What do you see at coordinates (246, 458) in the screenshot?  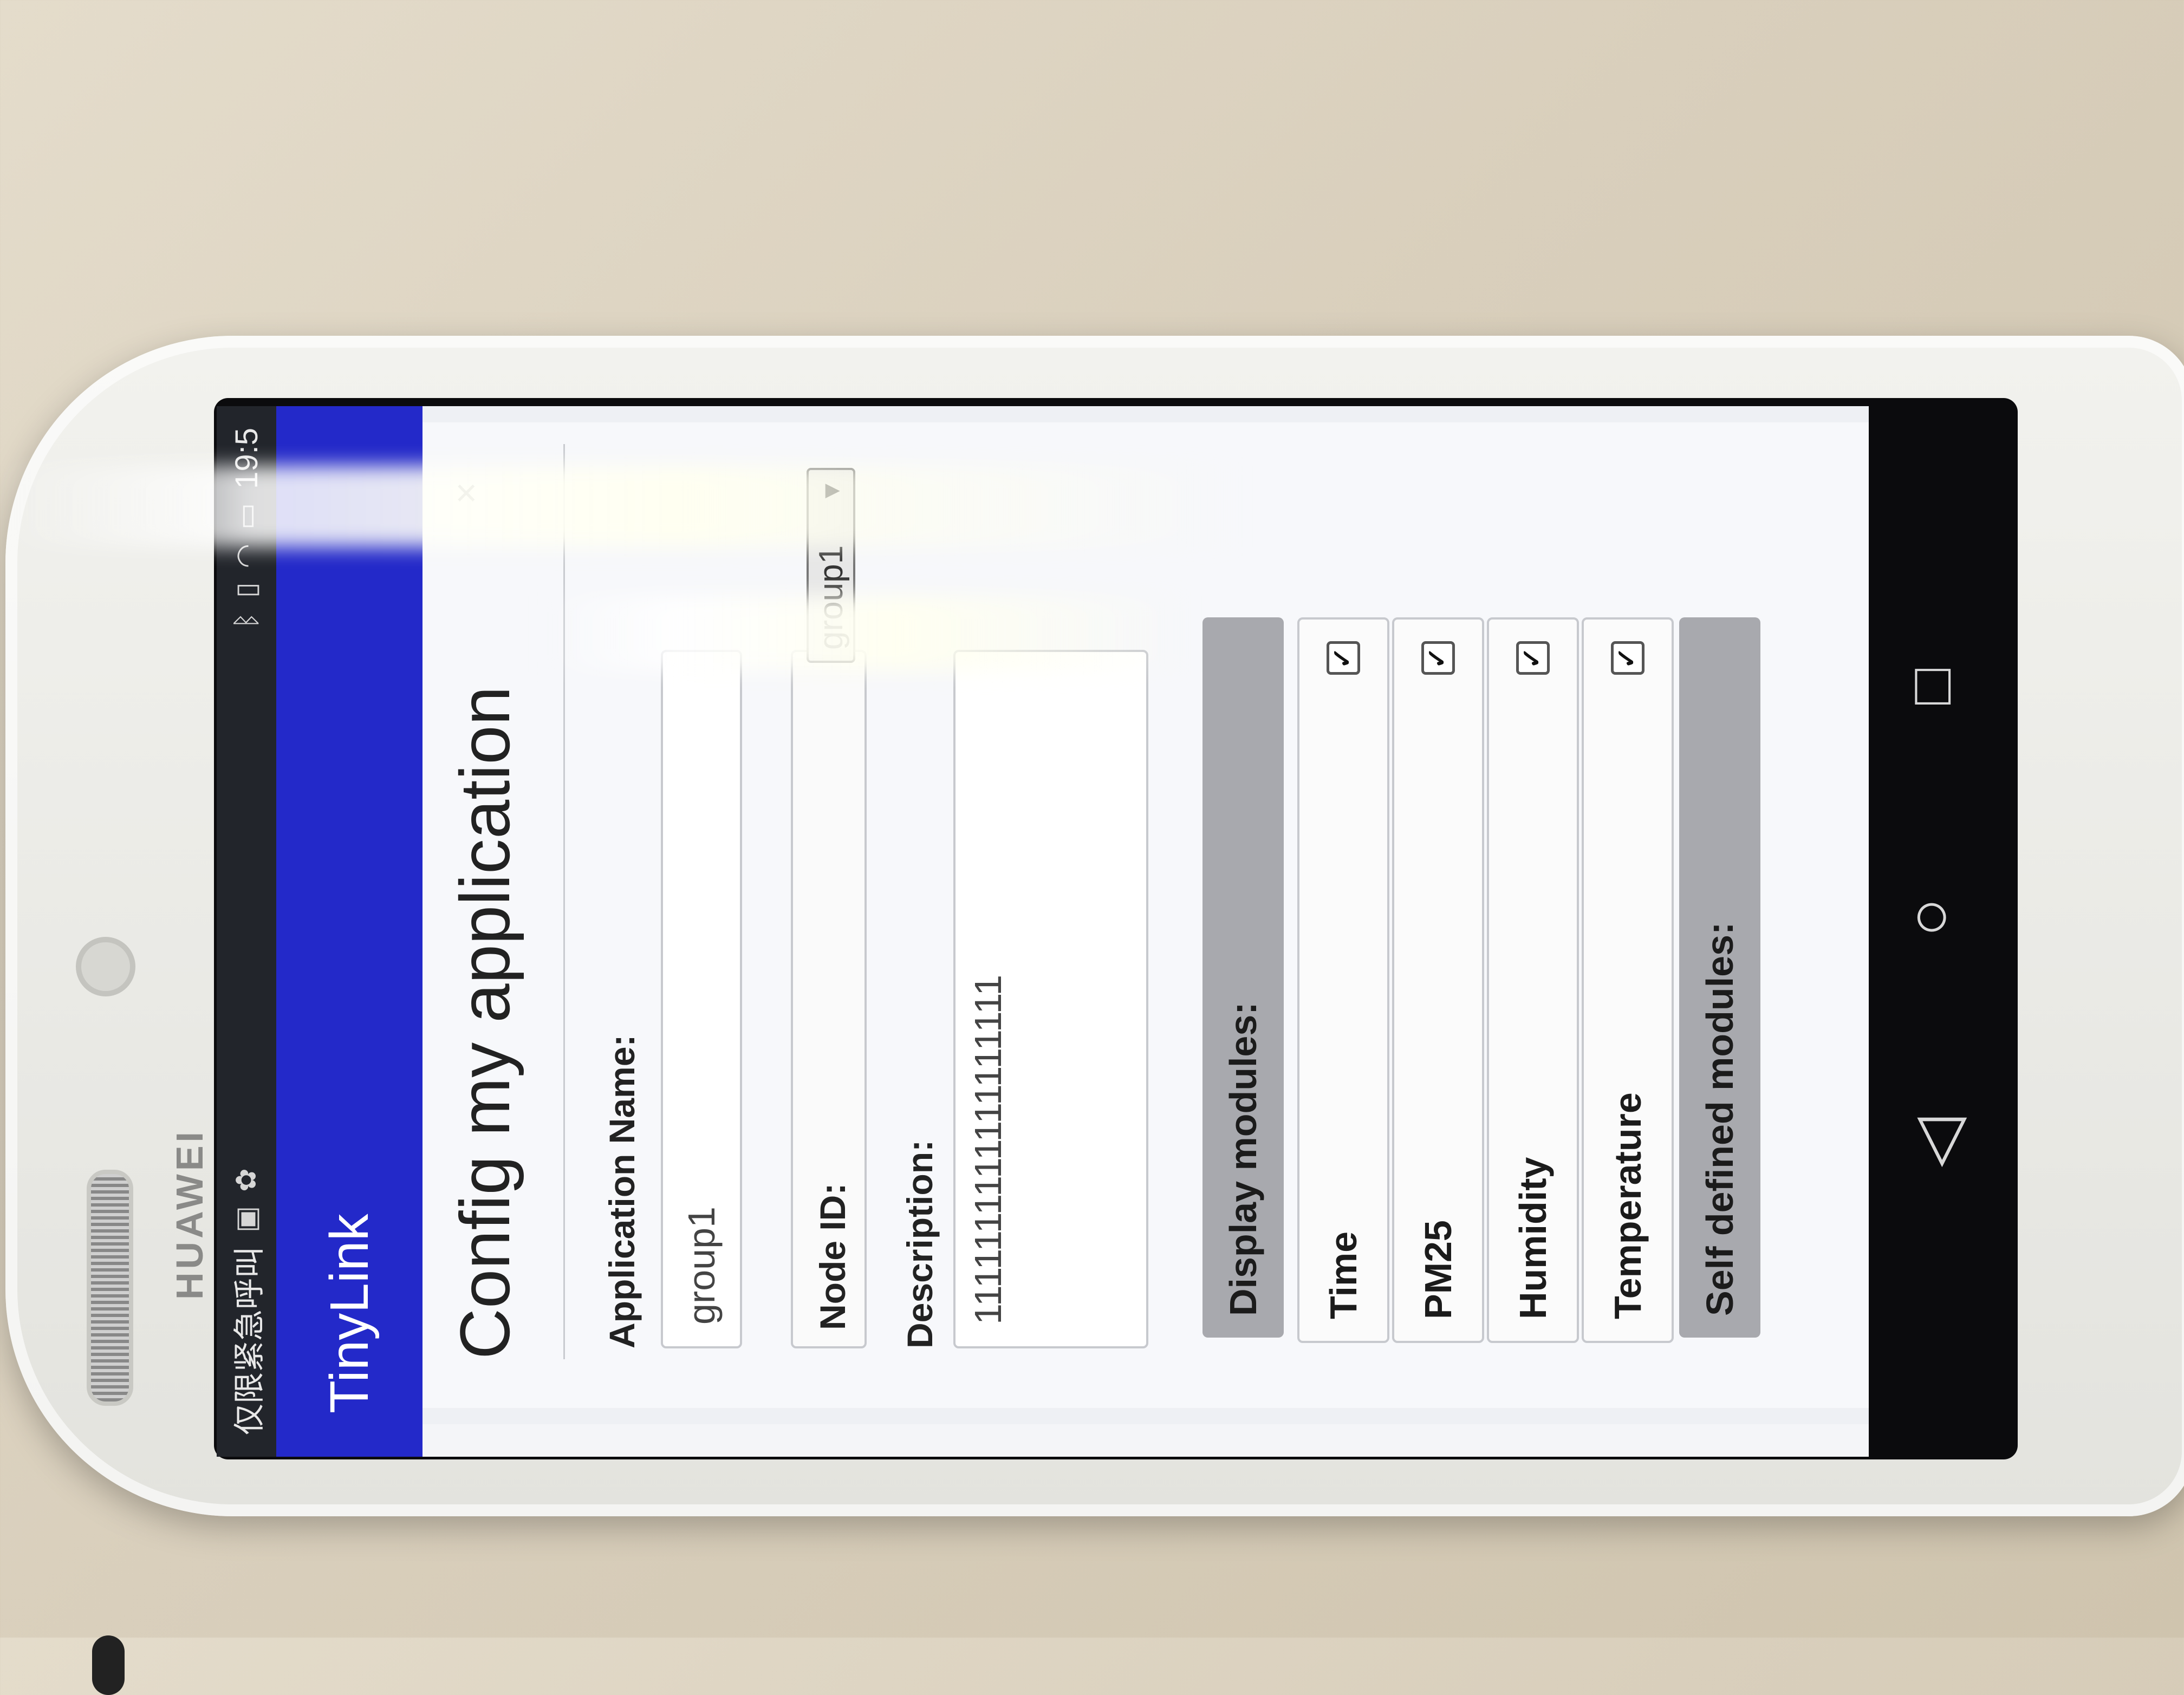 I see `status-time: 19:5` at bounding box center [246, 458].